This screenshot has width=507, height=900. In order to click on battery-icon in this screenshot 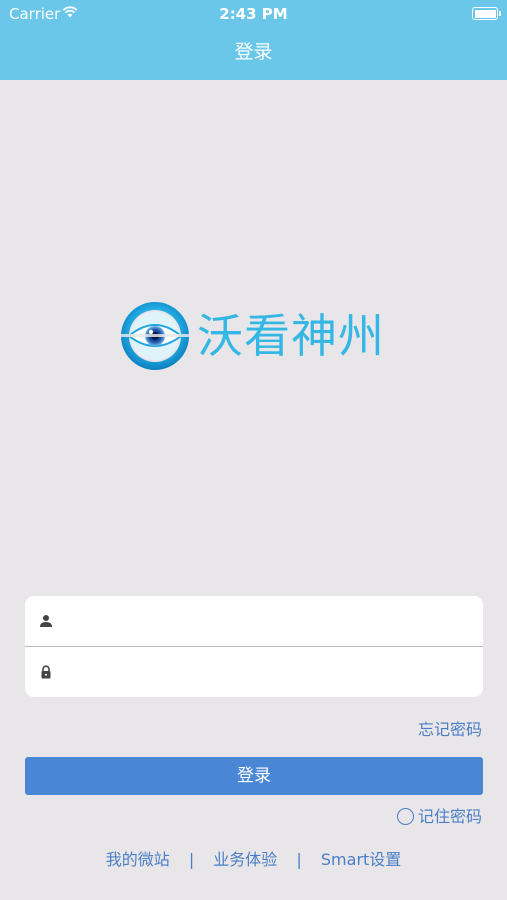, I will do `click(486, 13)`.